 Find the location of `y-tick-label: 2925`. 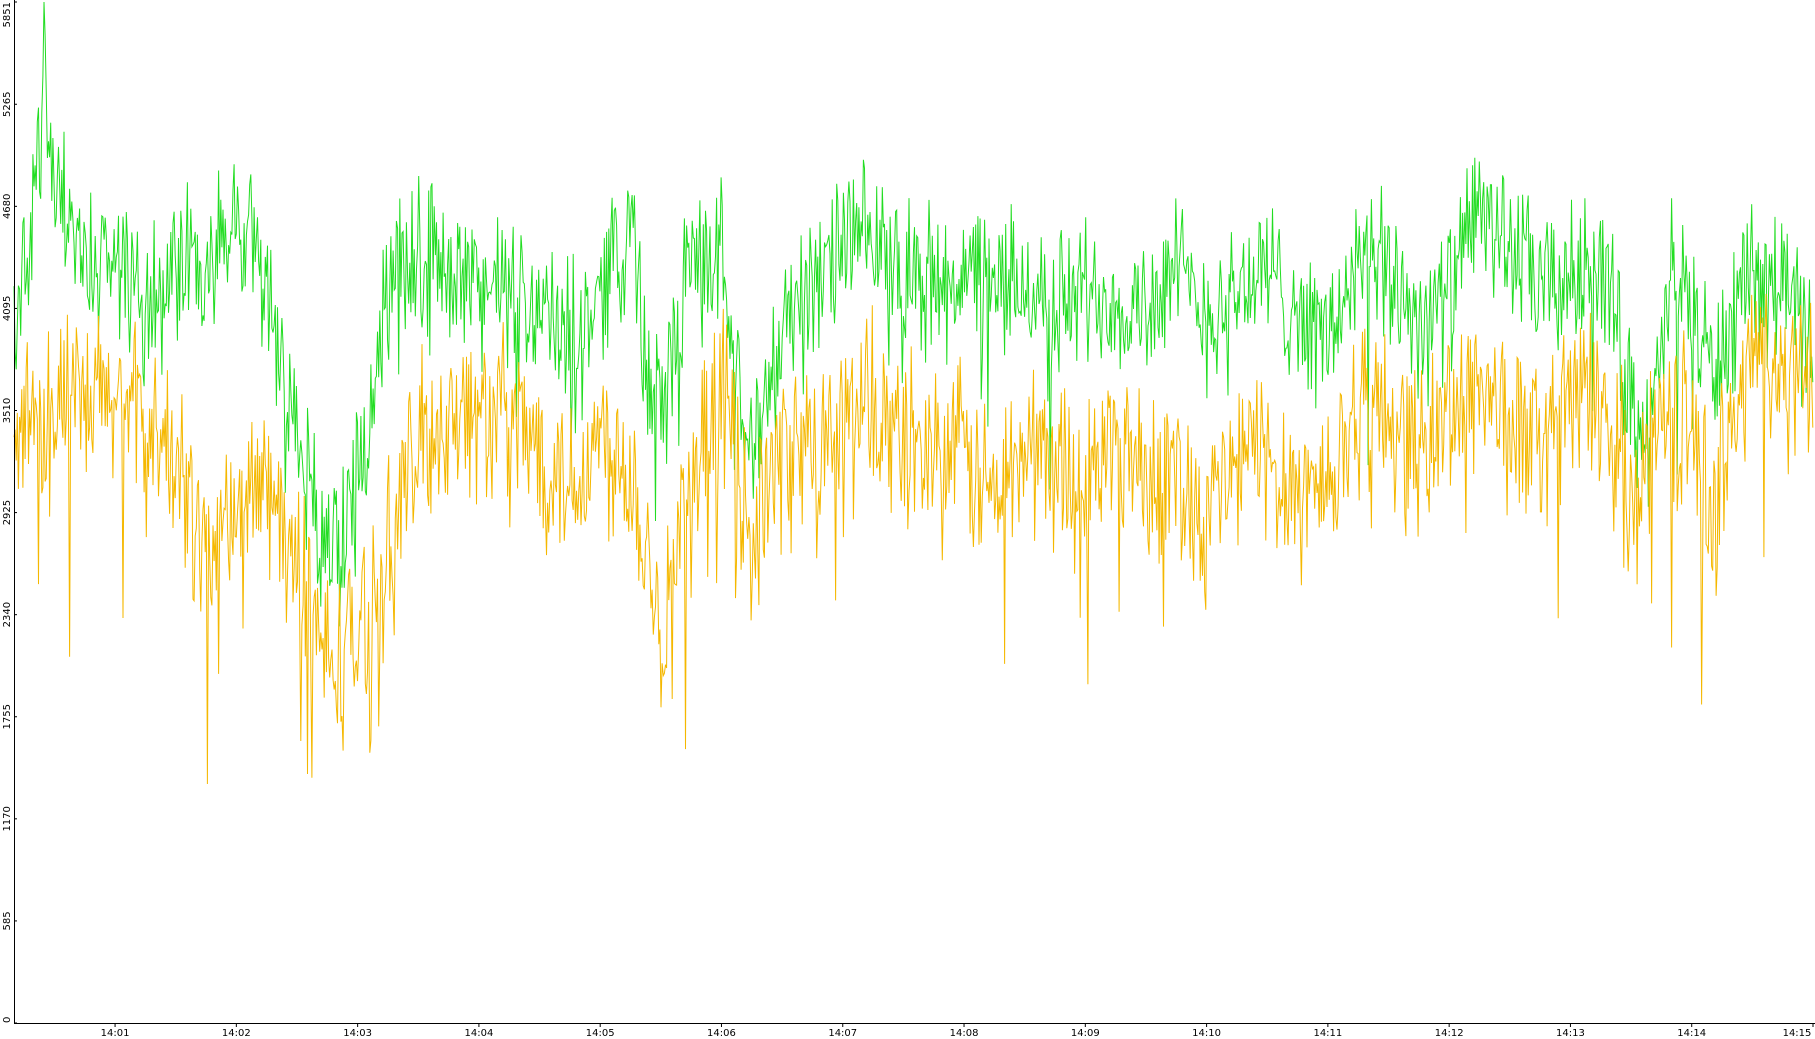

y-tick-label: 2925 is located at coordinates (7, 512).